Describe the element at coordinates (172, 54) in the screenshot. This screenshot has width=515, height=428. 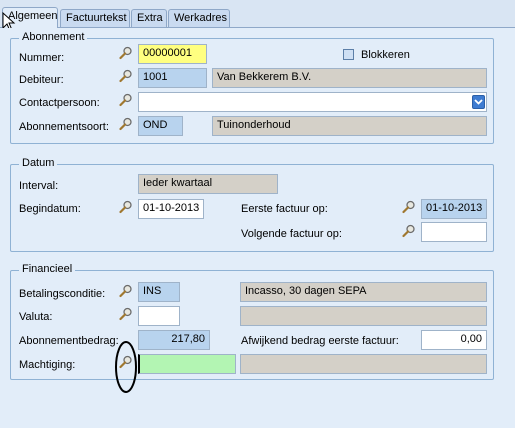
I see `nummer-field: 00000001` at that location.